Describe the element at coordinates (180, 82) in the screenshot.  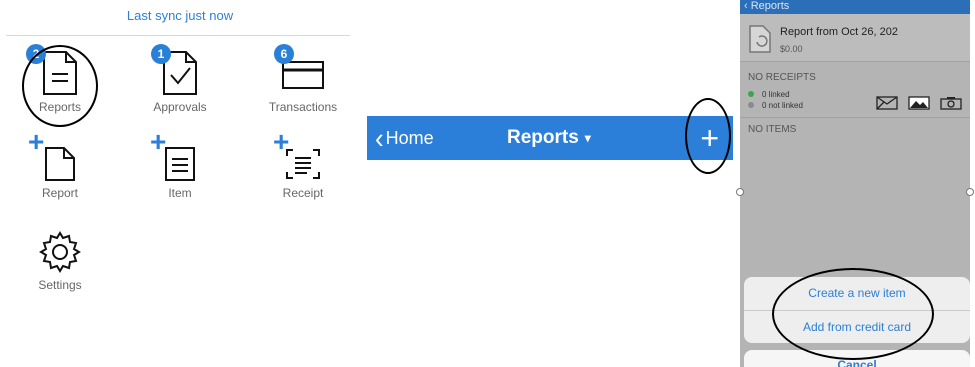
I see `tile-approvals: Approvals` at that location.